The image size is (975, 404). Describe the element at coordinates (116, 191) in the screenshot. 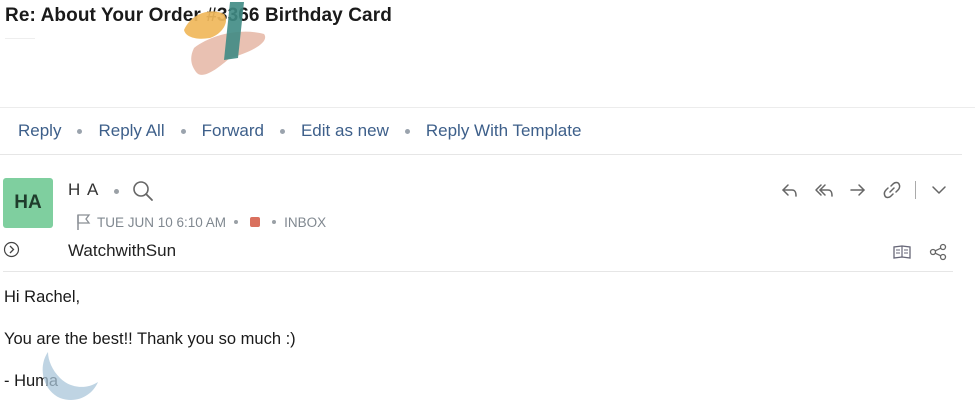

I see `sender-separator-dot` at that location.